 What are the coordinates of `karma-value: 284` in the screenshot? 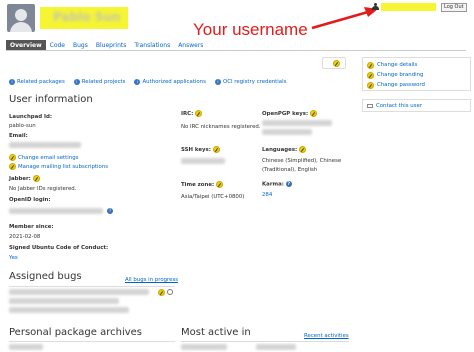 It's located at (267, 195).